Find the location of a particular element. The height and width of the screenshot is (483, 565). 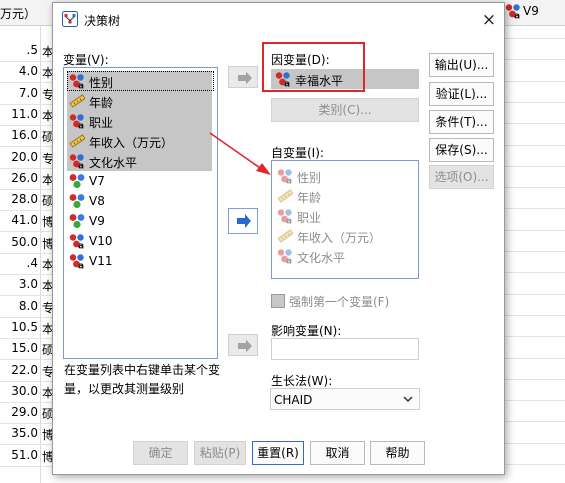

variable-item: 性别 is located at coordinates (139, 81).